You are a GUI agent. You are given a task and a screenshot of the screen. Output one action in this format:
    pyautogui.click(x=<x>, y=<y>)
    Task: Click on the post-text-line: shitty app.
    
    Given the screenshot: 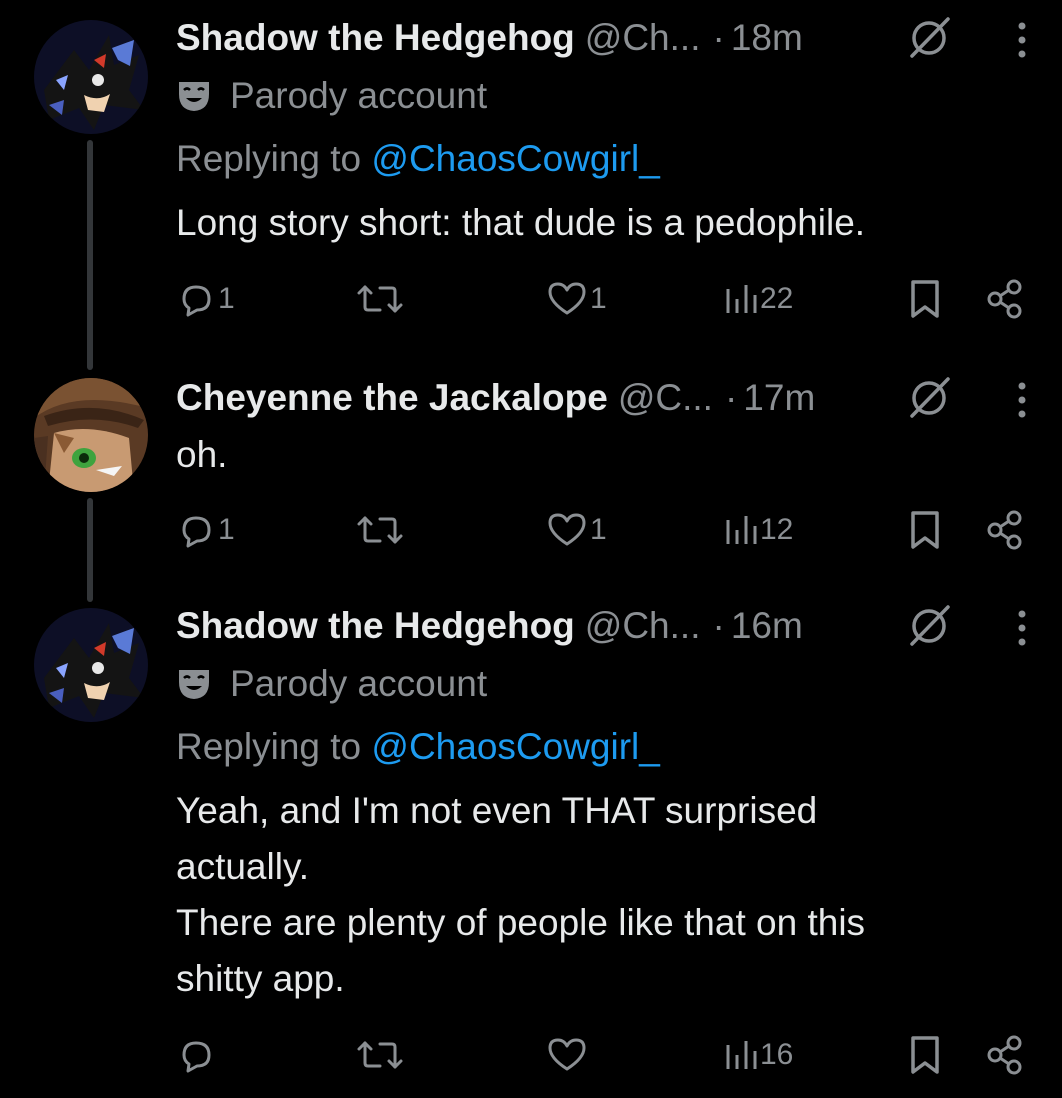 What is the action you would take?
    pyautogui.click(x=260, y=978)
    